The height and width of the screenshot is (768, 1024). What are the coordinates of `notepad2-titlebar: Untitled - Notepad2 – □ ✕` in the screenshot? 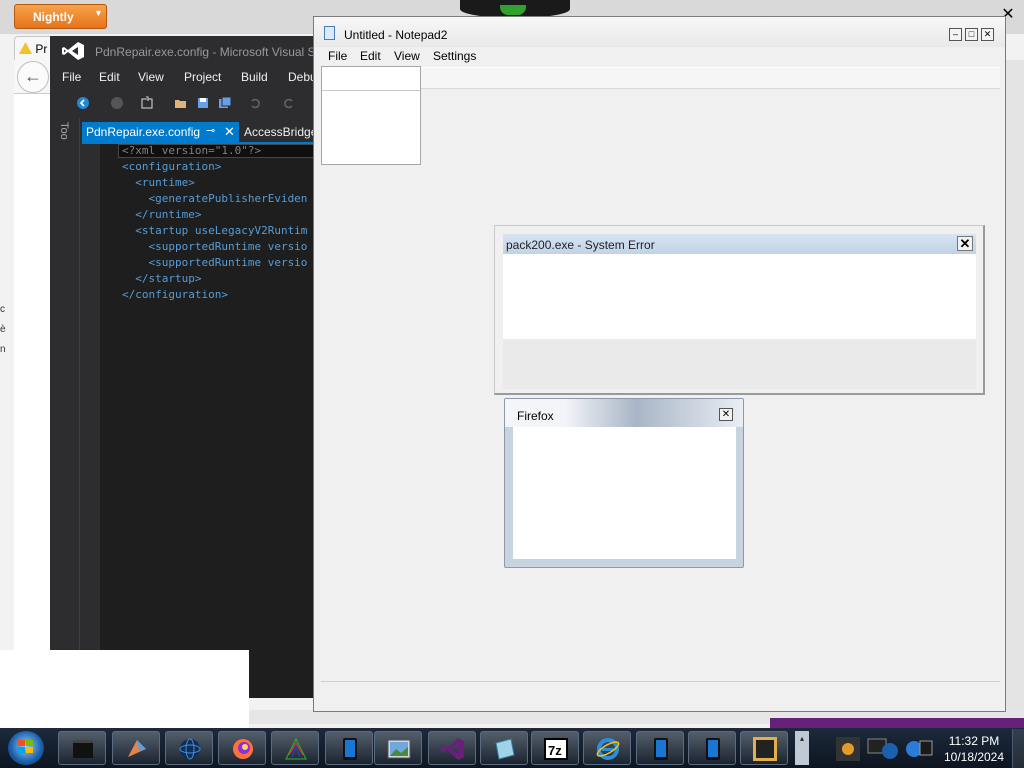 It's located at (659, 32).